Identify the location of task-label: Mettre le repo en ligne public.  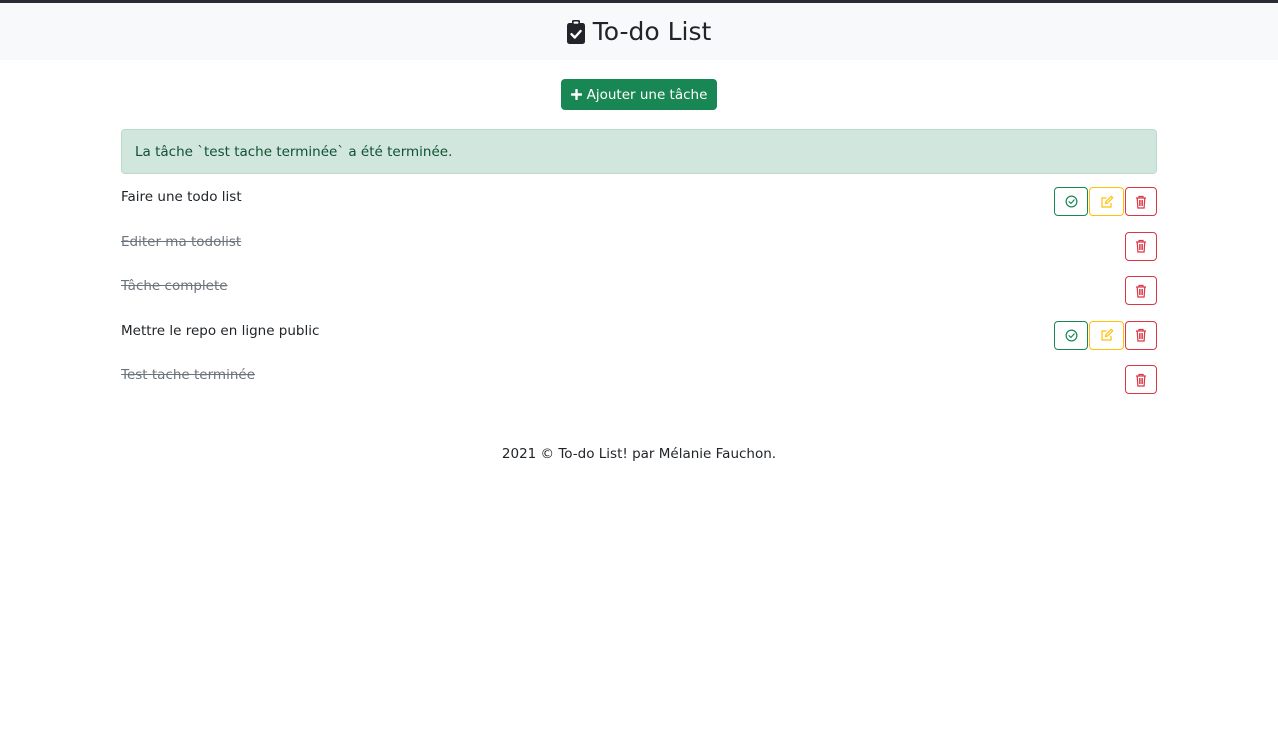
(220, 330).